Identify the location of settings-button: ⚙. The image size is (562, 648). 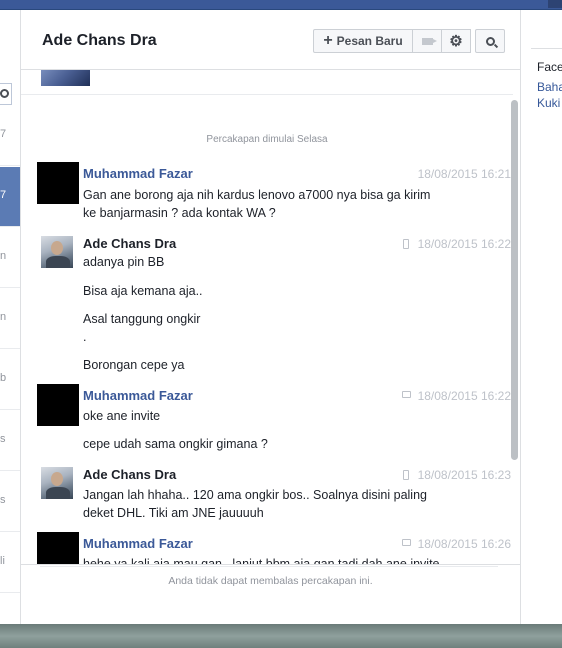
(456, 41).